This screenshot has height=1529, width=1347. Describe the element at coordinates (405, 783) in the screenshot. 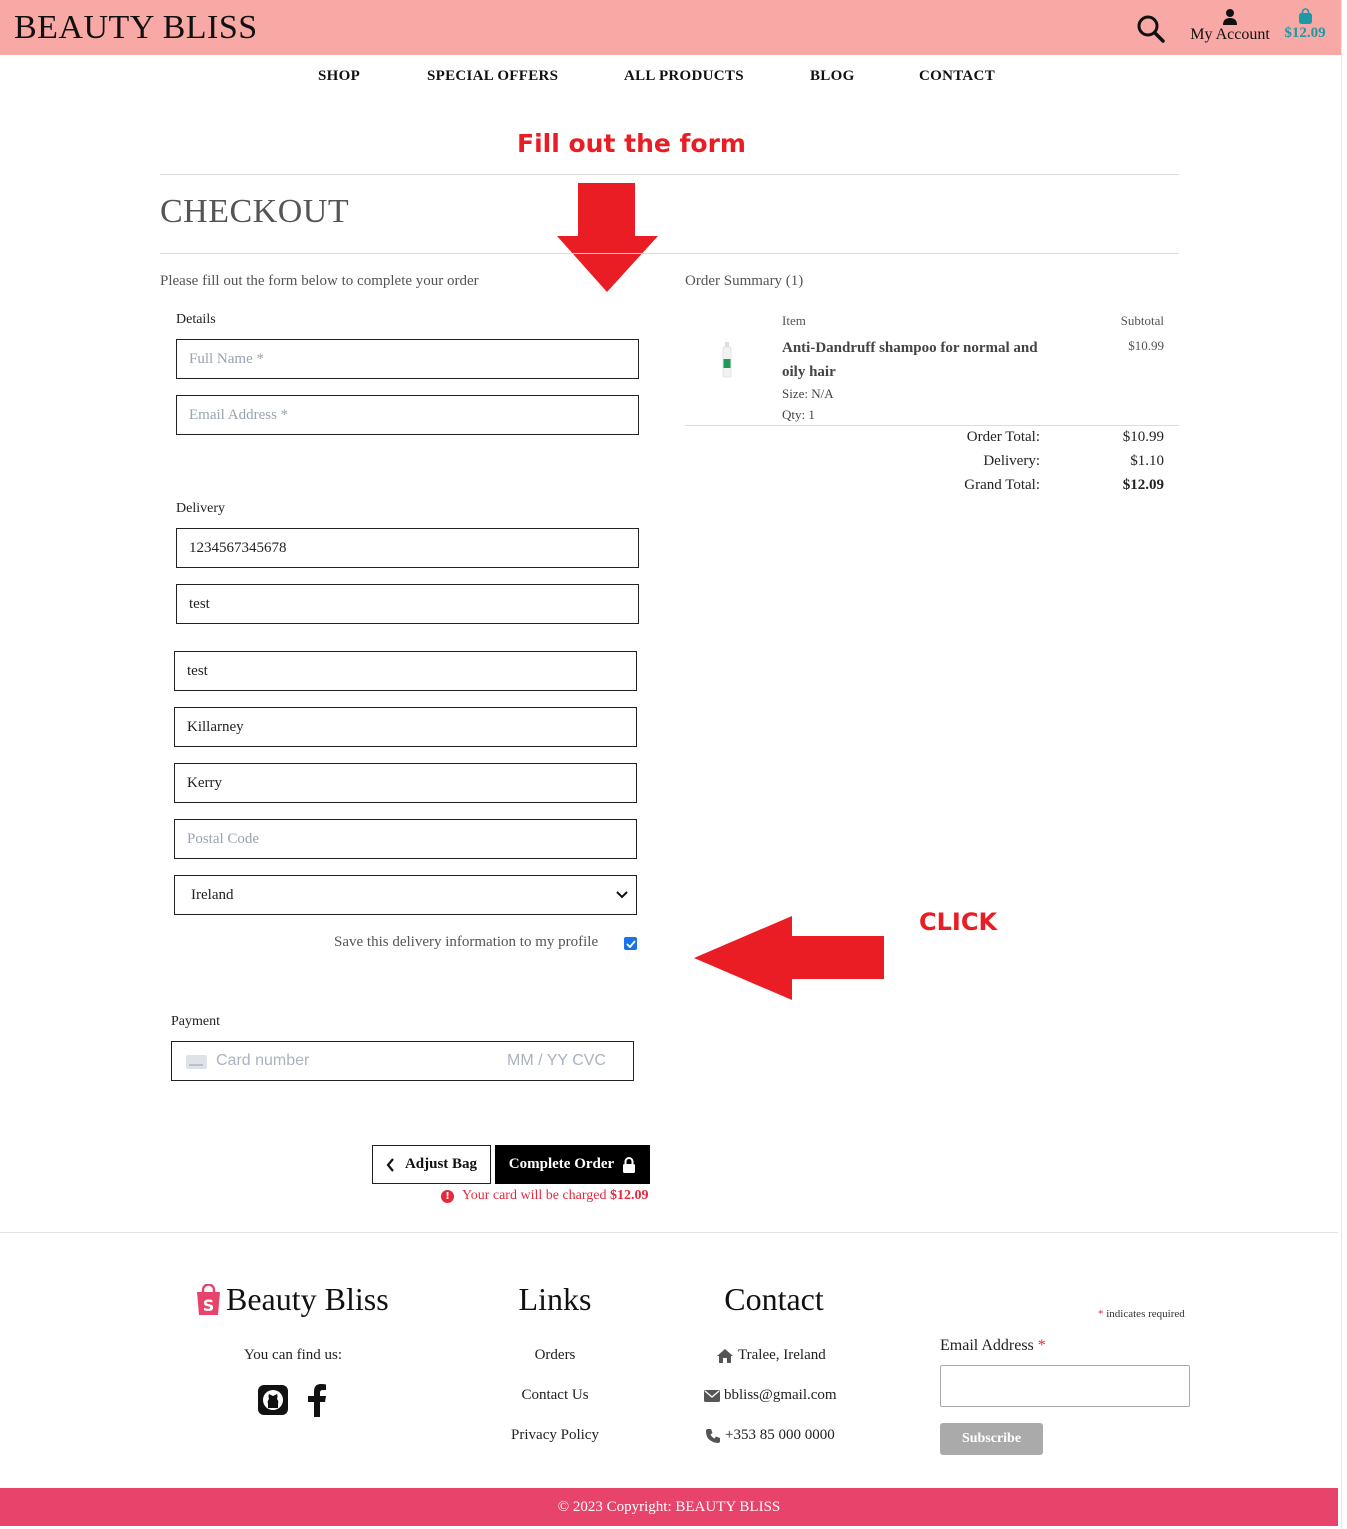

I see `county-input: Kerry` at that location.